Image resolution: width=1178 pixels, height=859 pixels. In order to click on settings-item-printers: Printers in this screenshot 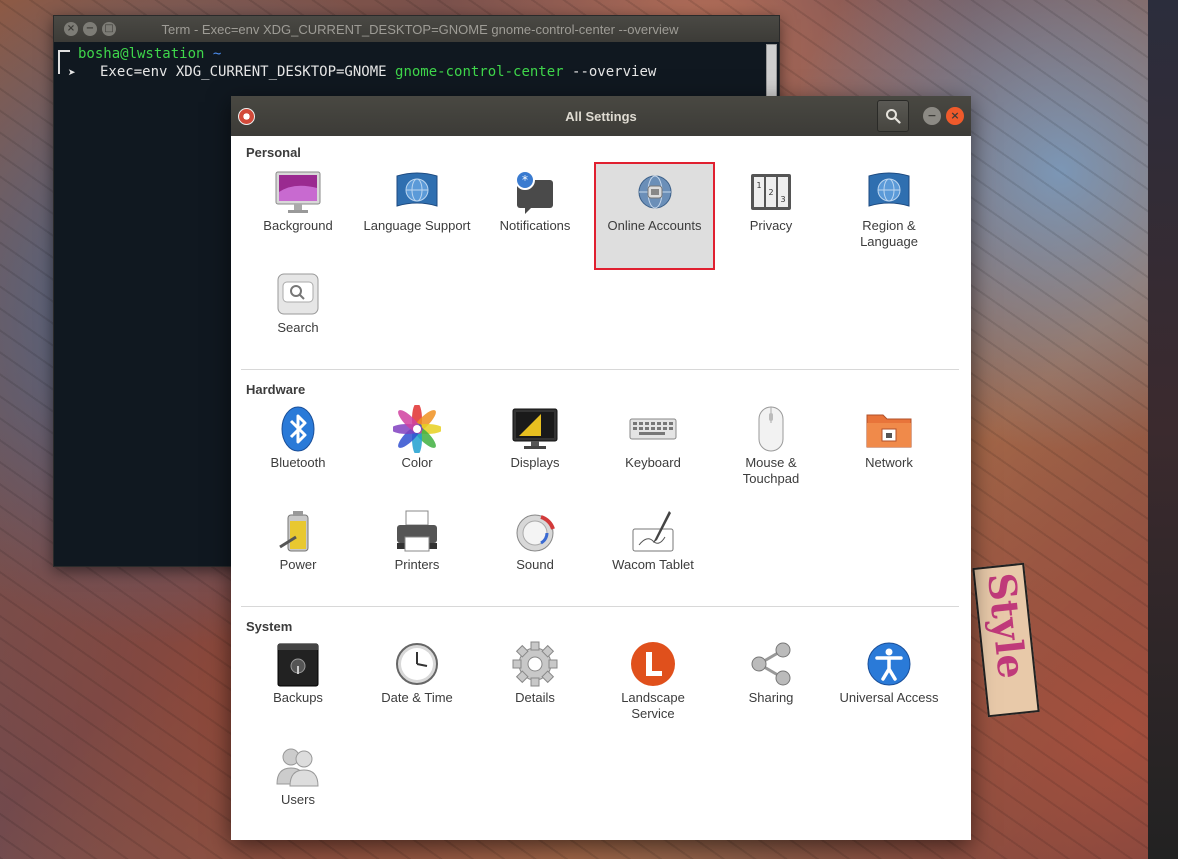, I will do `click(417, 552)`.